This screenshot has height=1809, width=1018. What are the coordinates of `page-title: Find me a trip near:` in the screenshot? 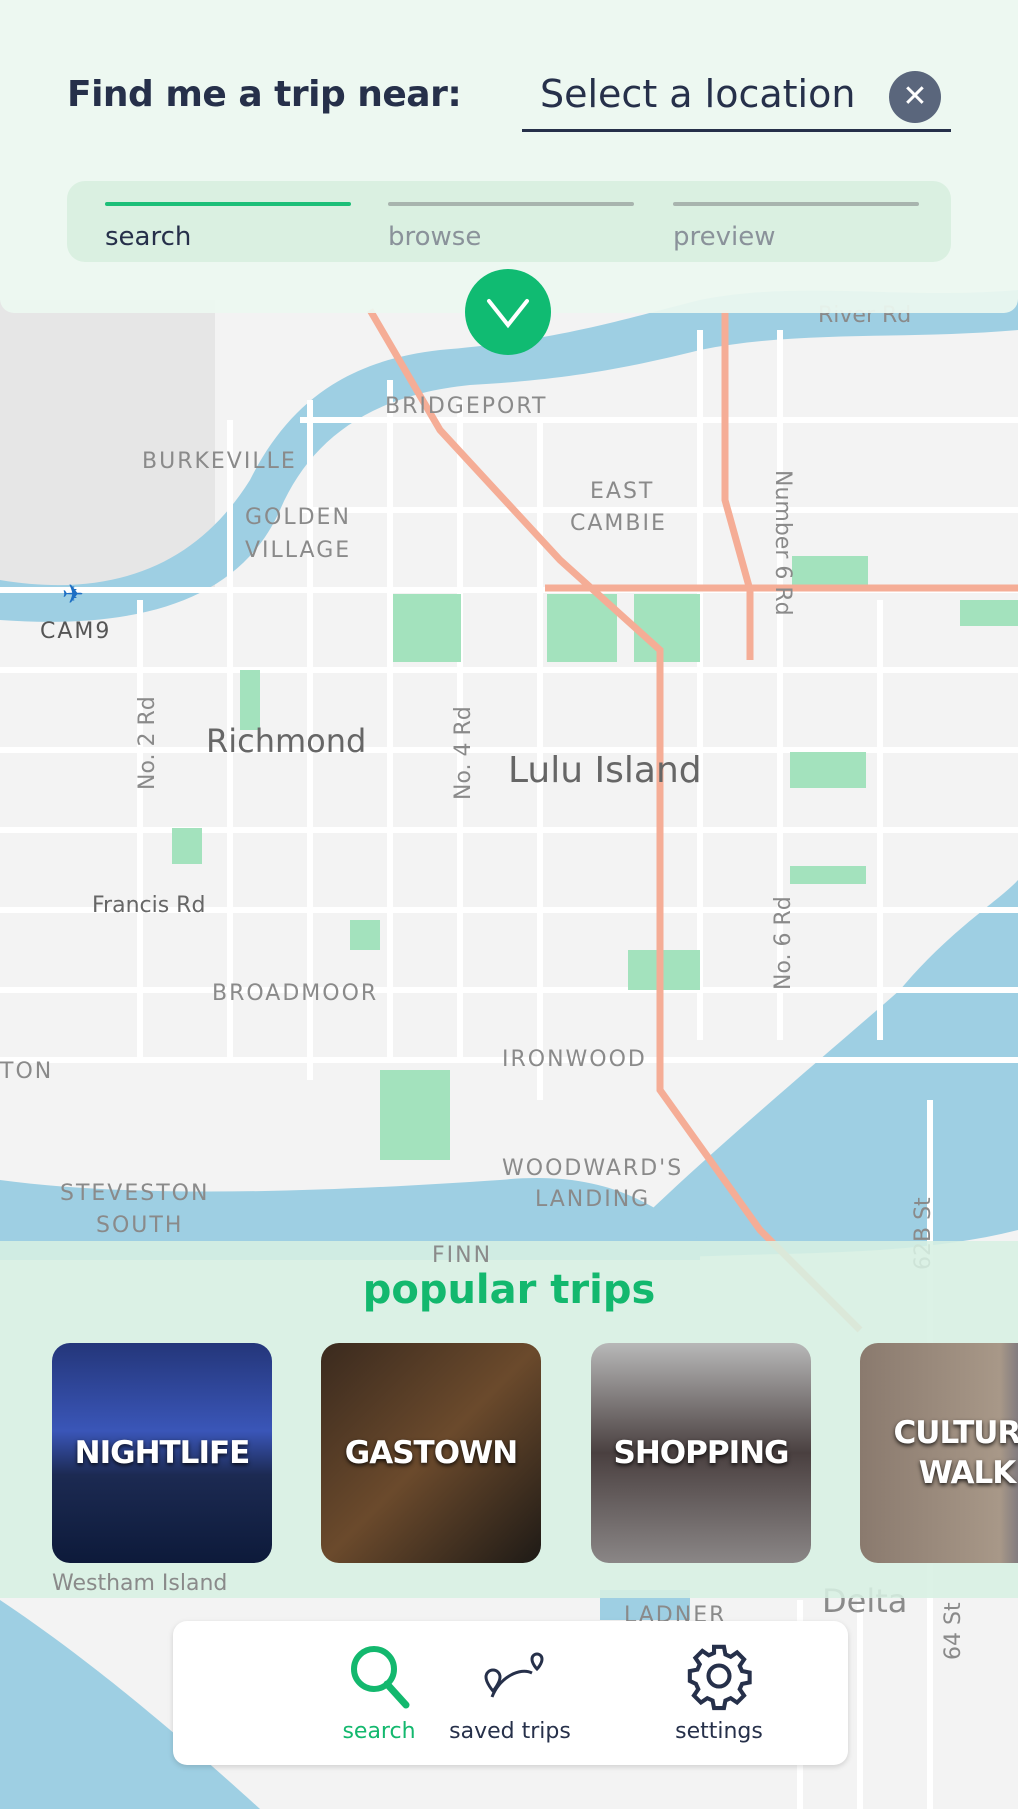 It's located at (264, 94).